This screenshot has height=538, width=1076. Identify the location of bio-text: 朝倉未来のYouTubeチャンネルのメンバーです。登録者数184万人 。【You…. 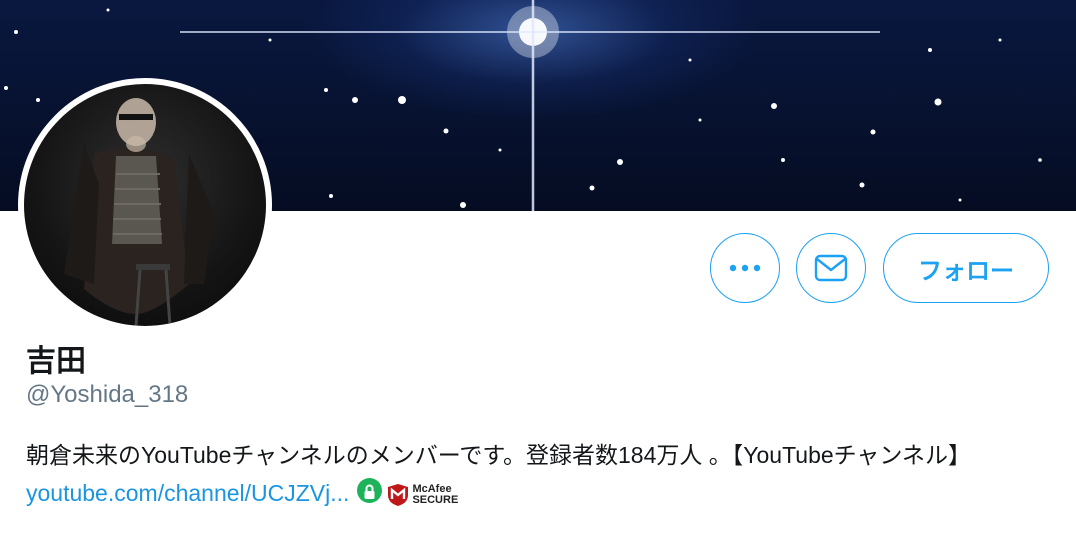
(498, 455).